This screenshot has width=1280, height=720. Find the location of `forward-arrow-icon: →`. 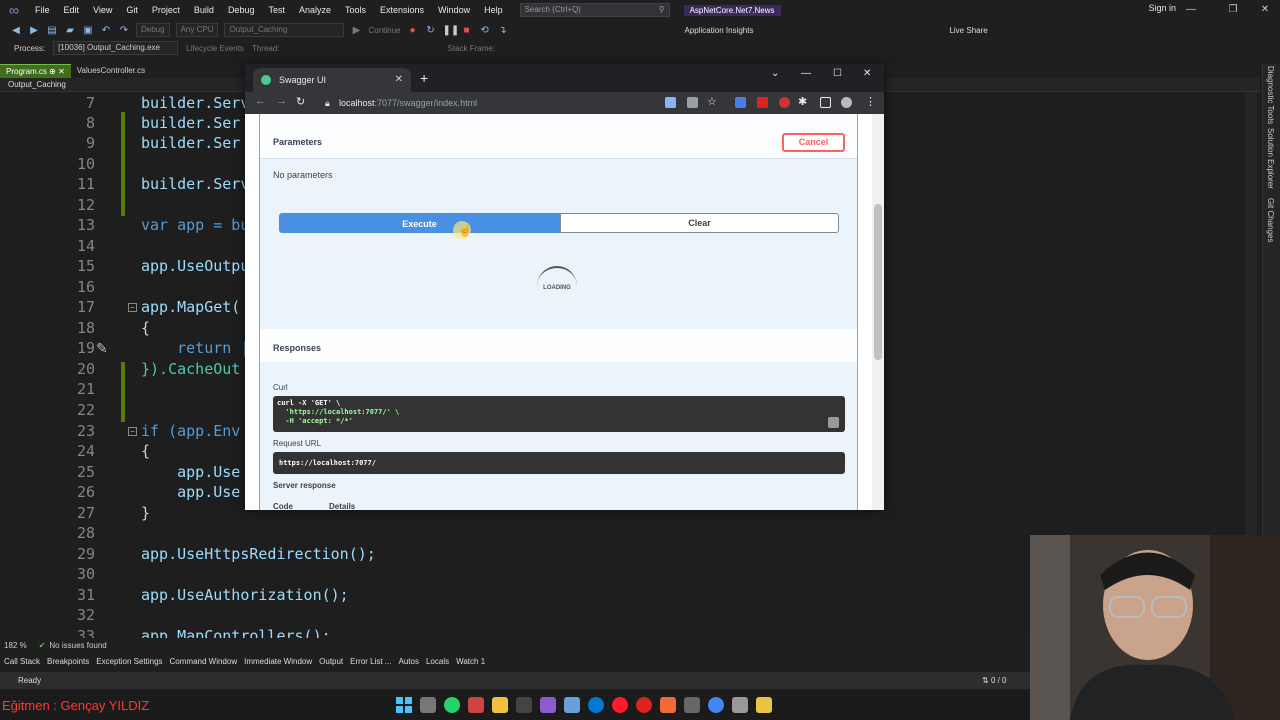

forward-arrow-icon: → is located at coordinates (281, 101).